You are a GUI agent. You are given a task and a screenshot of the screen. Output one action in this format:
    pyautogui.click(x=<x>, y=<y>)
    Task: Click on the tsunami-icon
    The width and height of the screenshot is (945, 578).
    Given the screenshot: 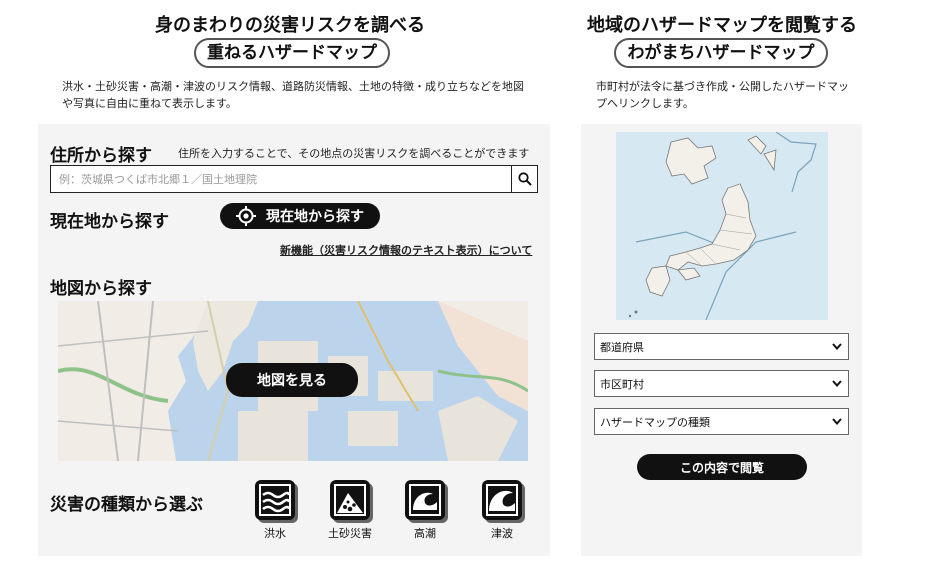 What is the action you would take?
    pyautogui.click(x=502, y=500)
    